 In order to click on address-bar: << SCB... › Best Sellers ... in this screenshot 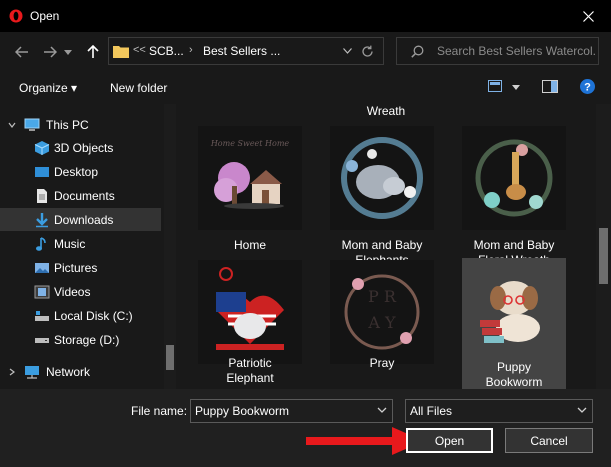, I will do `click(246, 51)`.